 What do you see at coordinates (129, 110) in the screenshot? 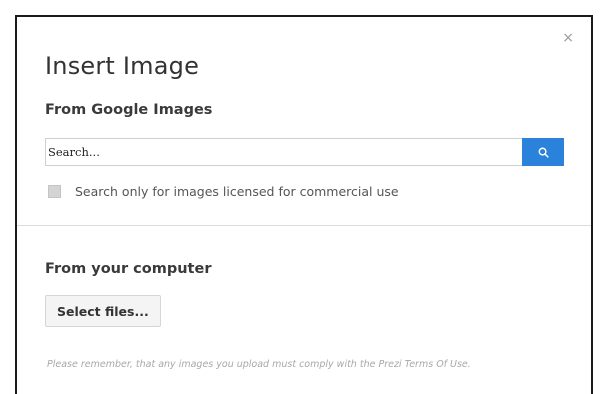
I see `google-images-heading: From Google Images` at bounding box center [129, 110].